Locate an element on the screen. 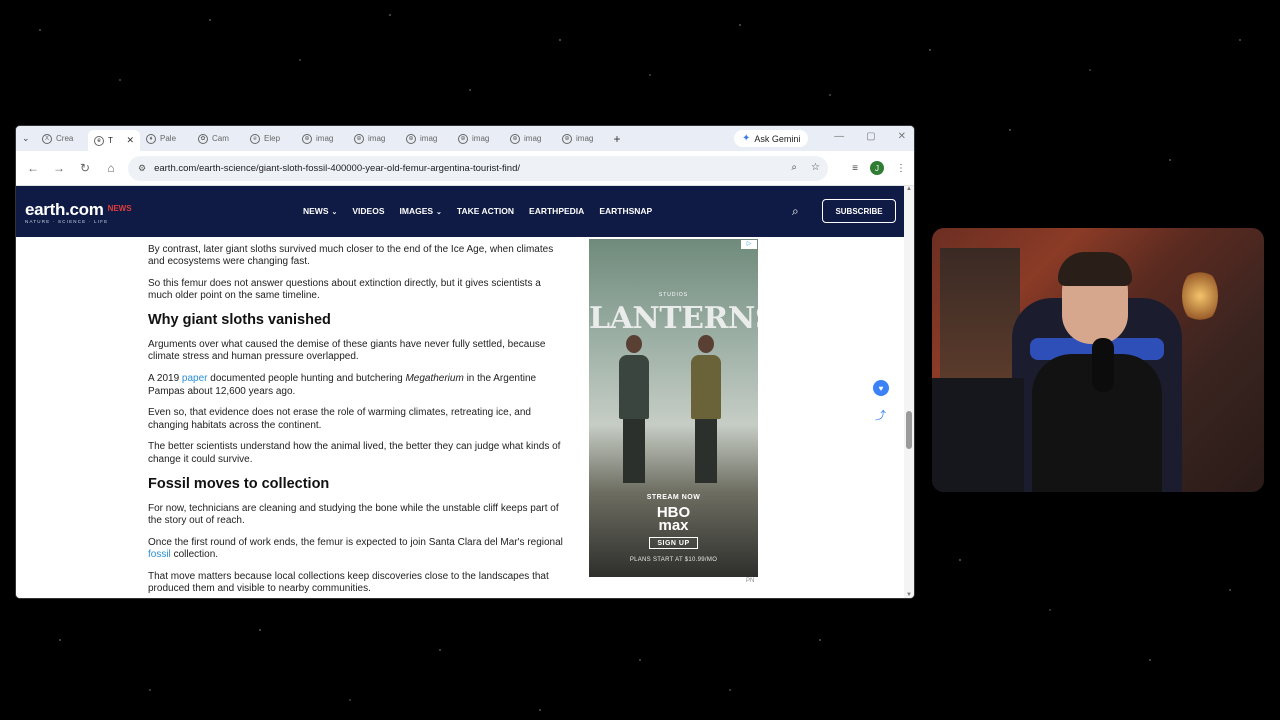  ad-studio: STUDIOS is located at coordinates (673, 295).